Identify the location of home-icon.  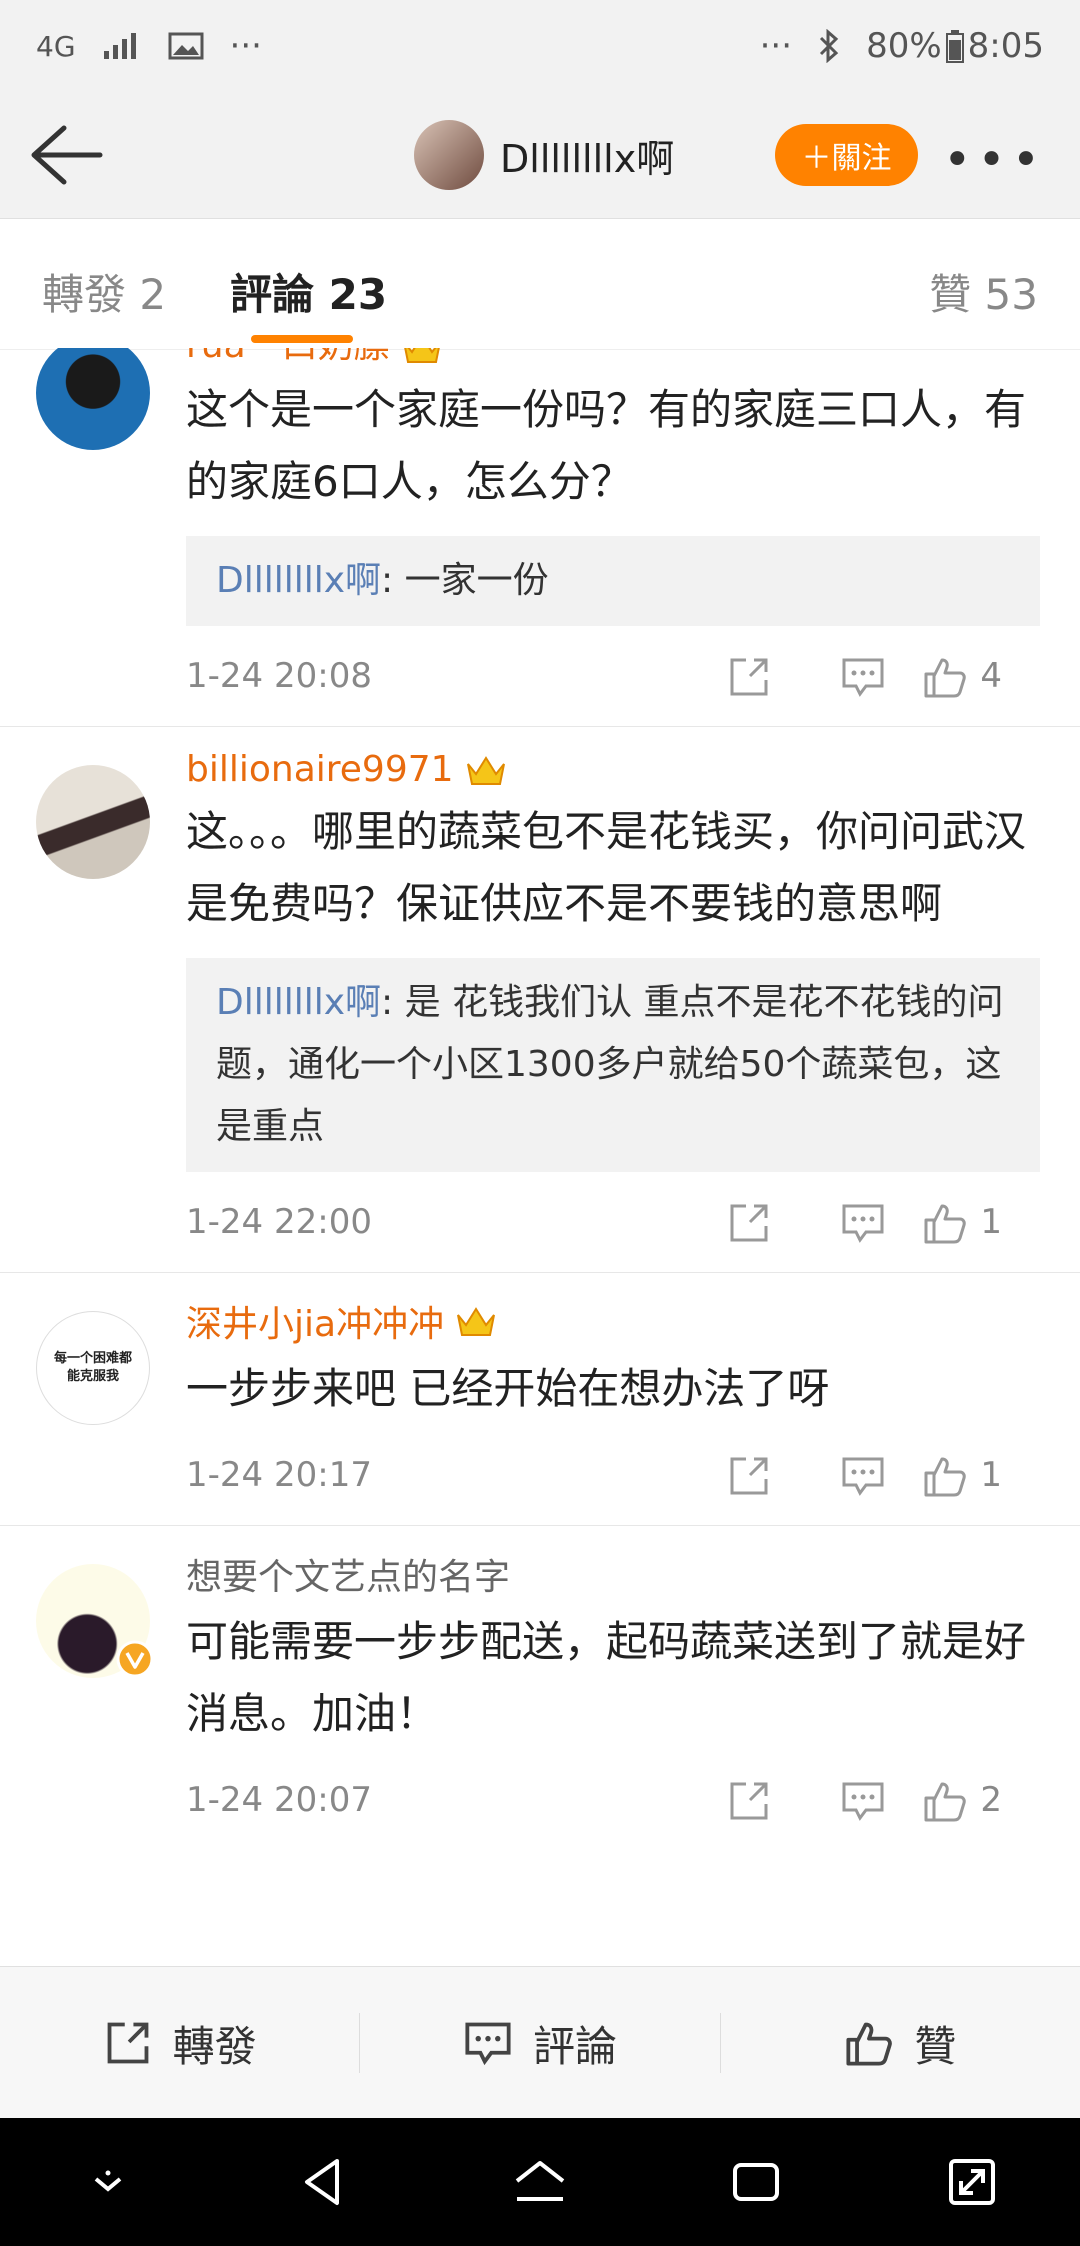
(540, 2182).